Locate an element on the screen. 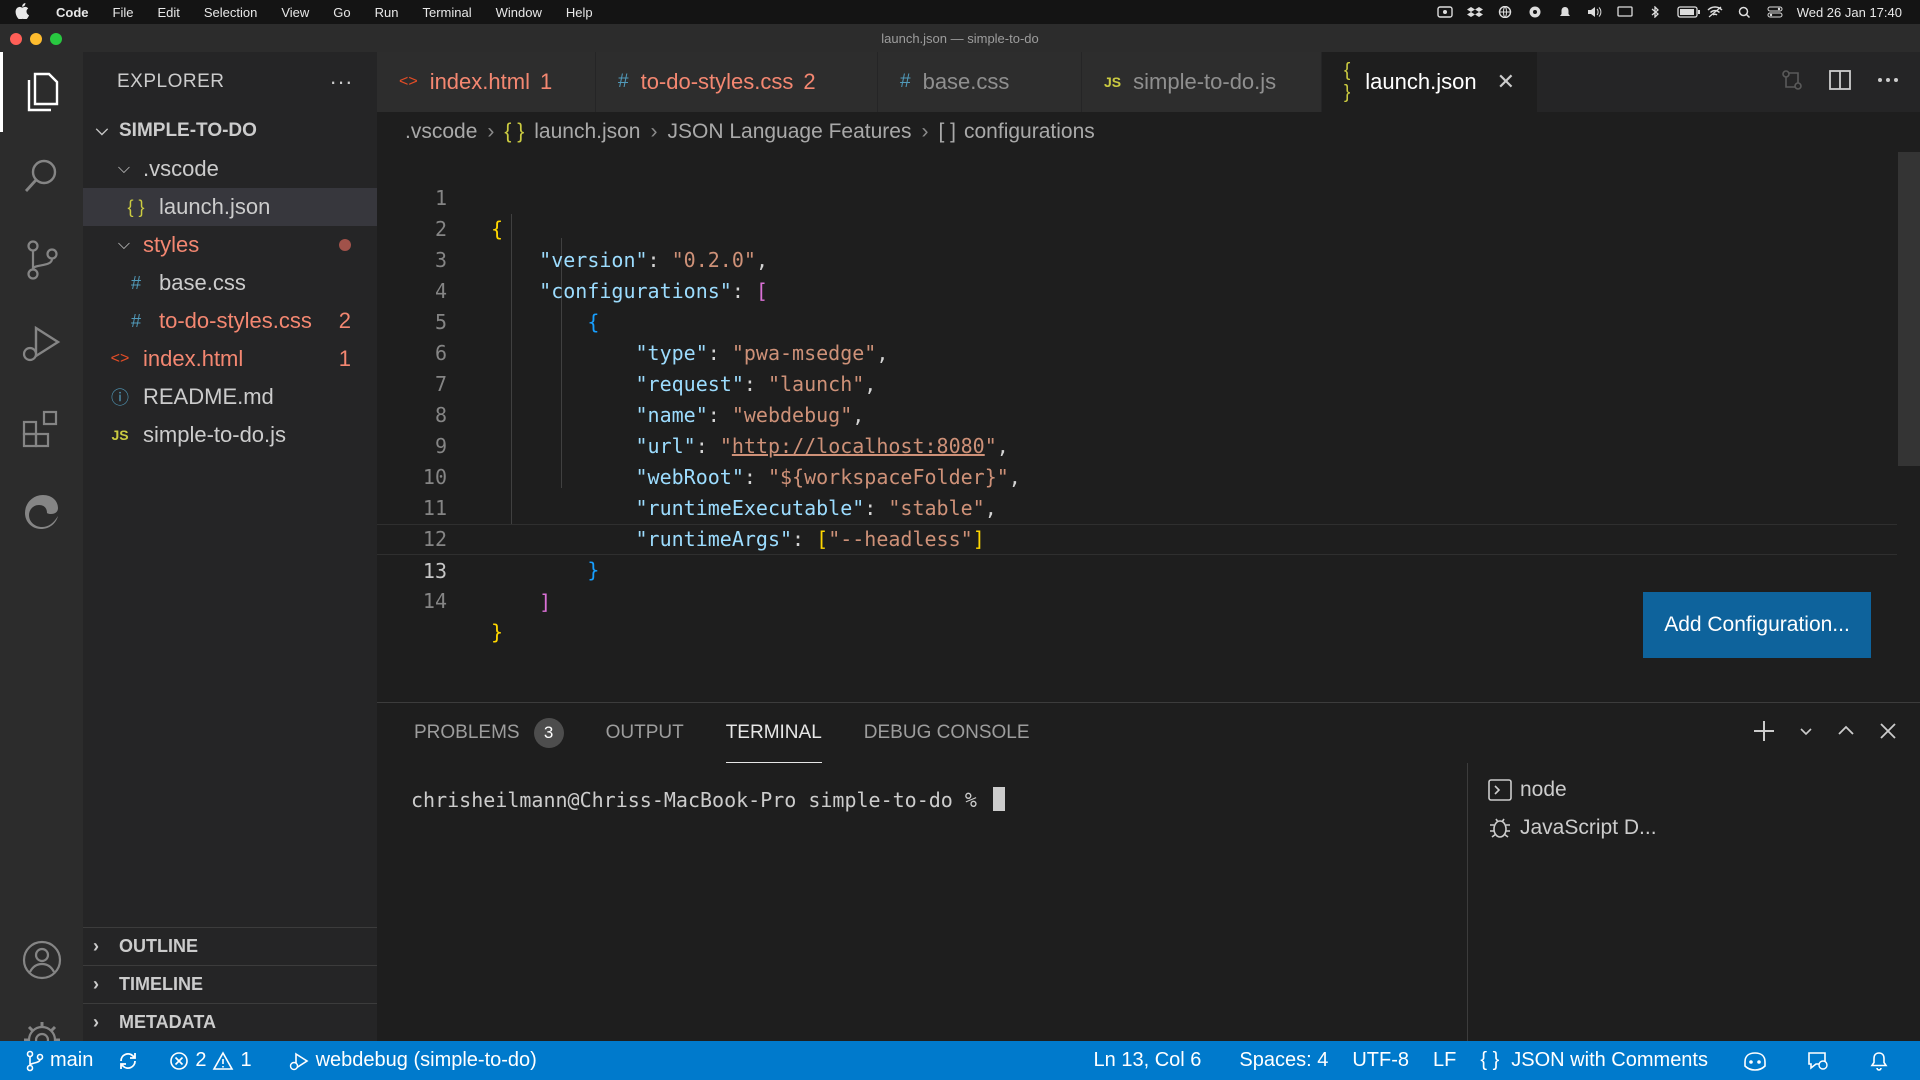 This screenshot has width=1920, height=1080. extensions-activity-button is located at coordinates (41, 428).